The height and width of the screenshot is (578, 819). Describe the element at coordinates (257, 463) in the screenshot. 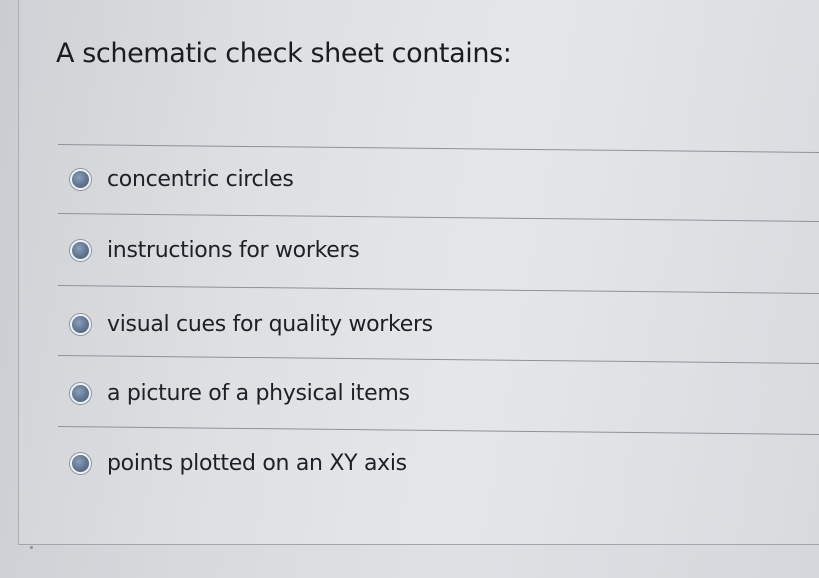

I see `option-label: points plotted on an XY axis` at that location.